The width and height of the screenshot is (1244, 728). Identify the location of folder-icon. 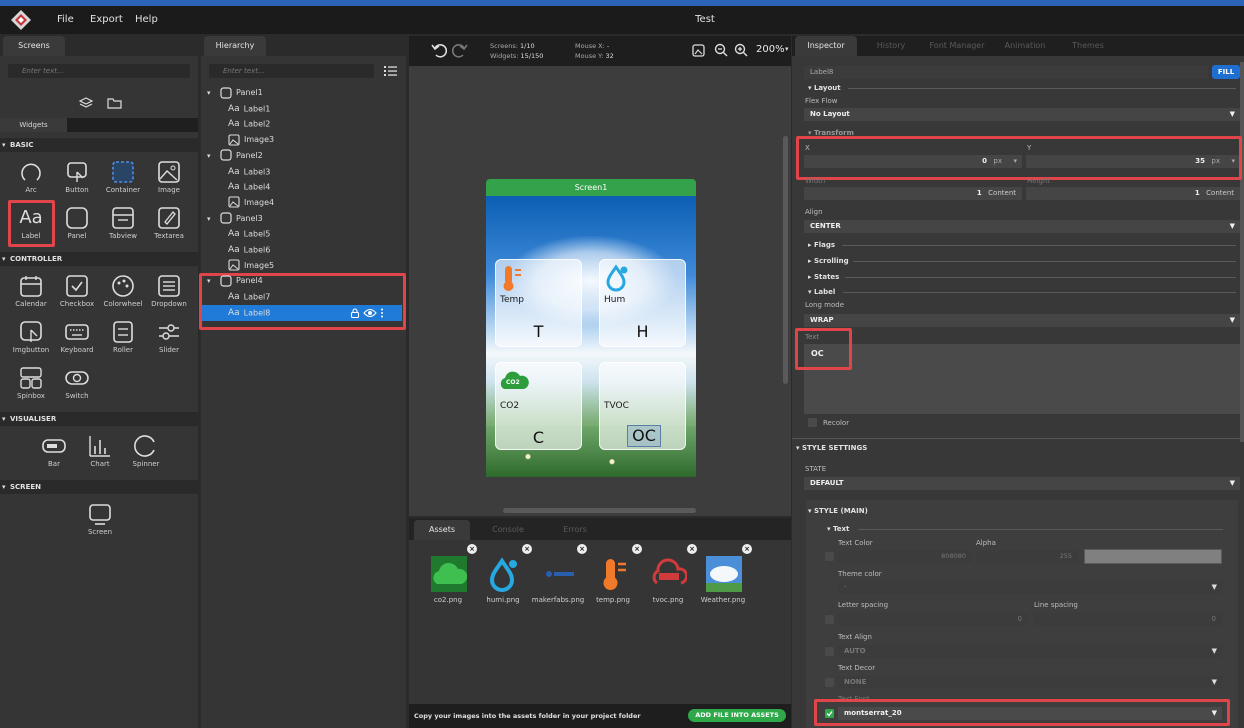
(114, 103).